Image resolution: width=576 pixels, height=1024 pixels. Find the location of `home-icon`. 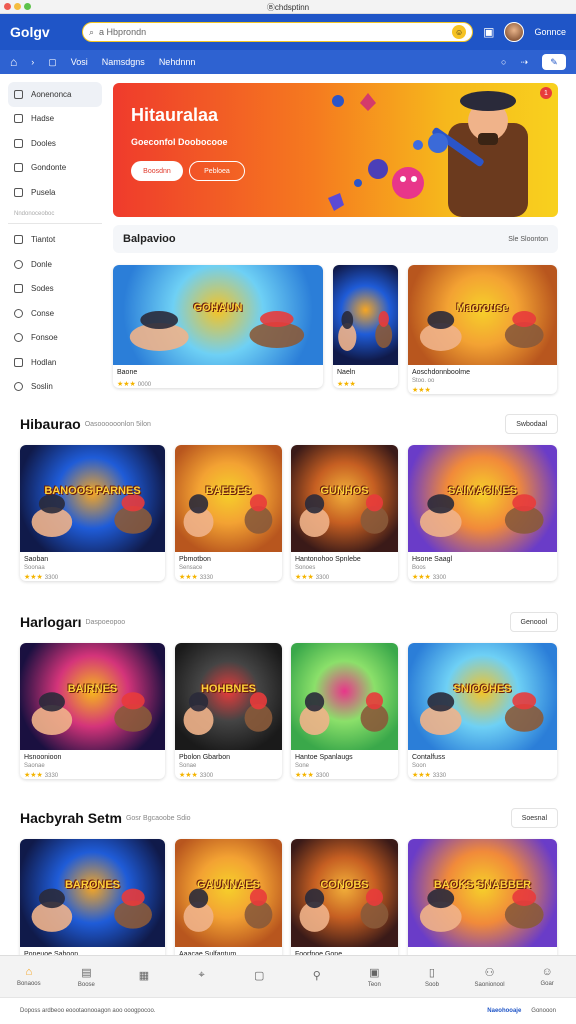

home-icon is located at coordinates (18, 94).